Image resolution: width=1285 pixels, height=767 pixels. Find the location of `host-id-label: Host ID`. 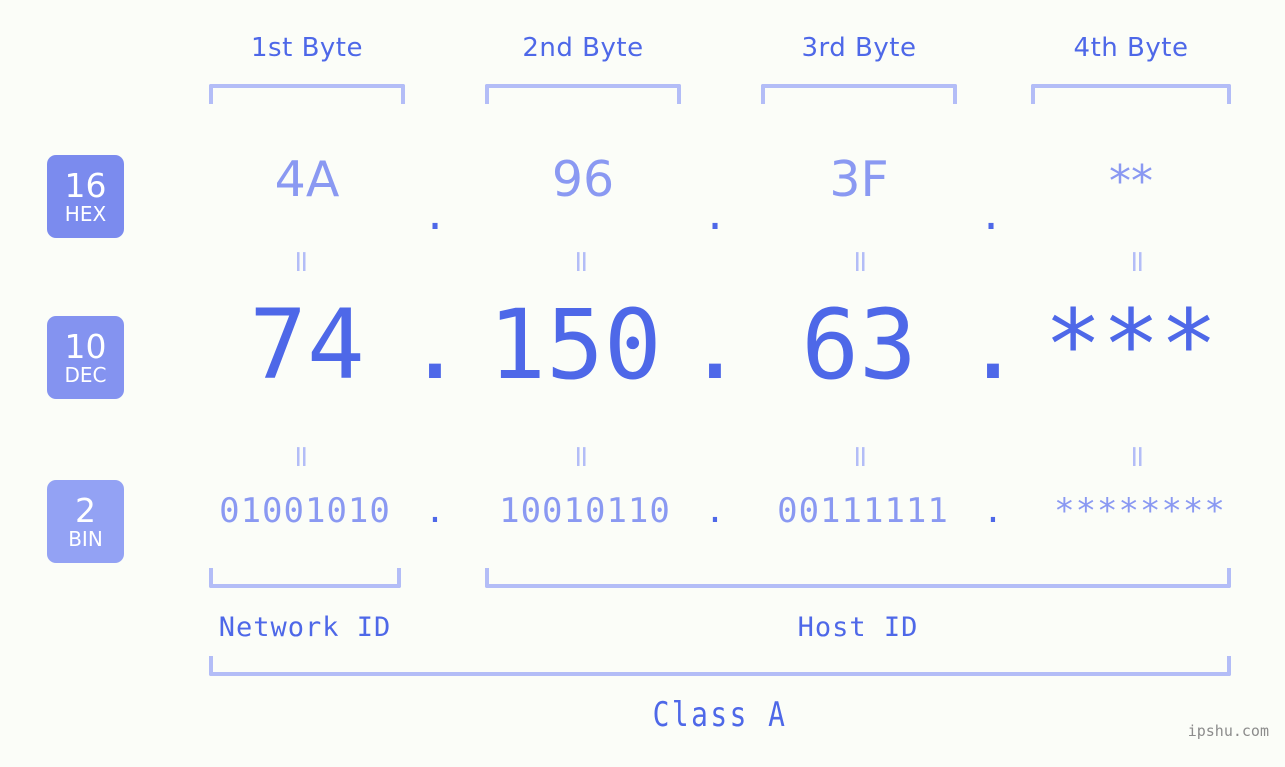

host-id-label: Host ID is located at coordinates (858, 627).